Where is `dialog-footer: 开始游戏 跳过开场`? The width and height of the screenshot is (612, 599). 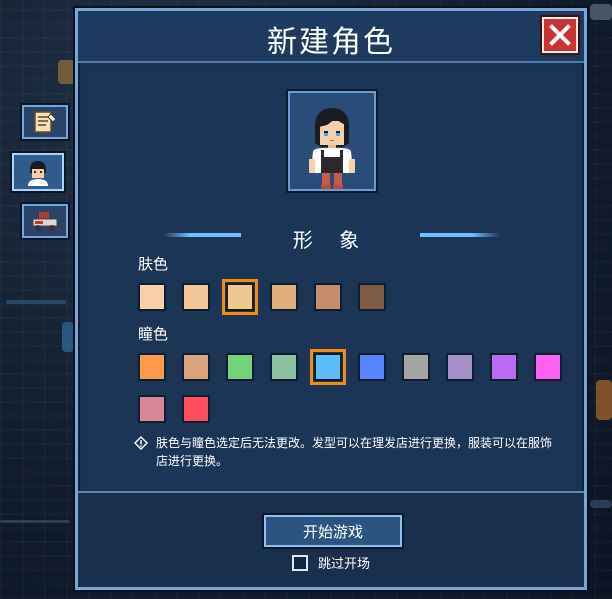 dialog-footer: 开始游戏 跳过开场 is located at coordinates (331, 540).